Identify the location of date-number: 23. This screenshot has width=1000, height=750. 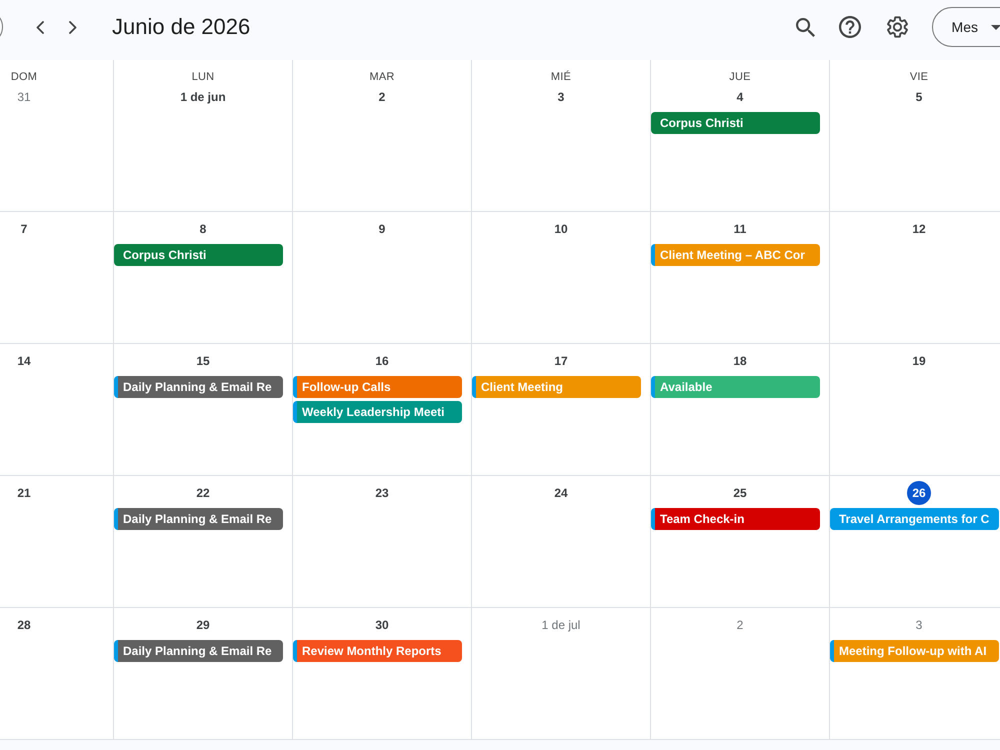
(382, 493).